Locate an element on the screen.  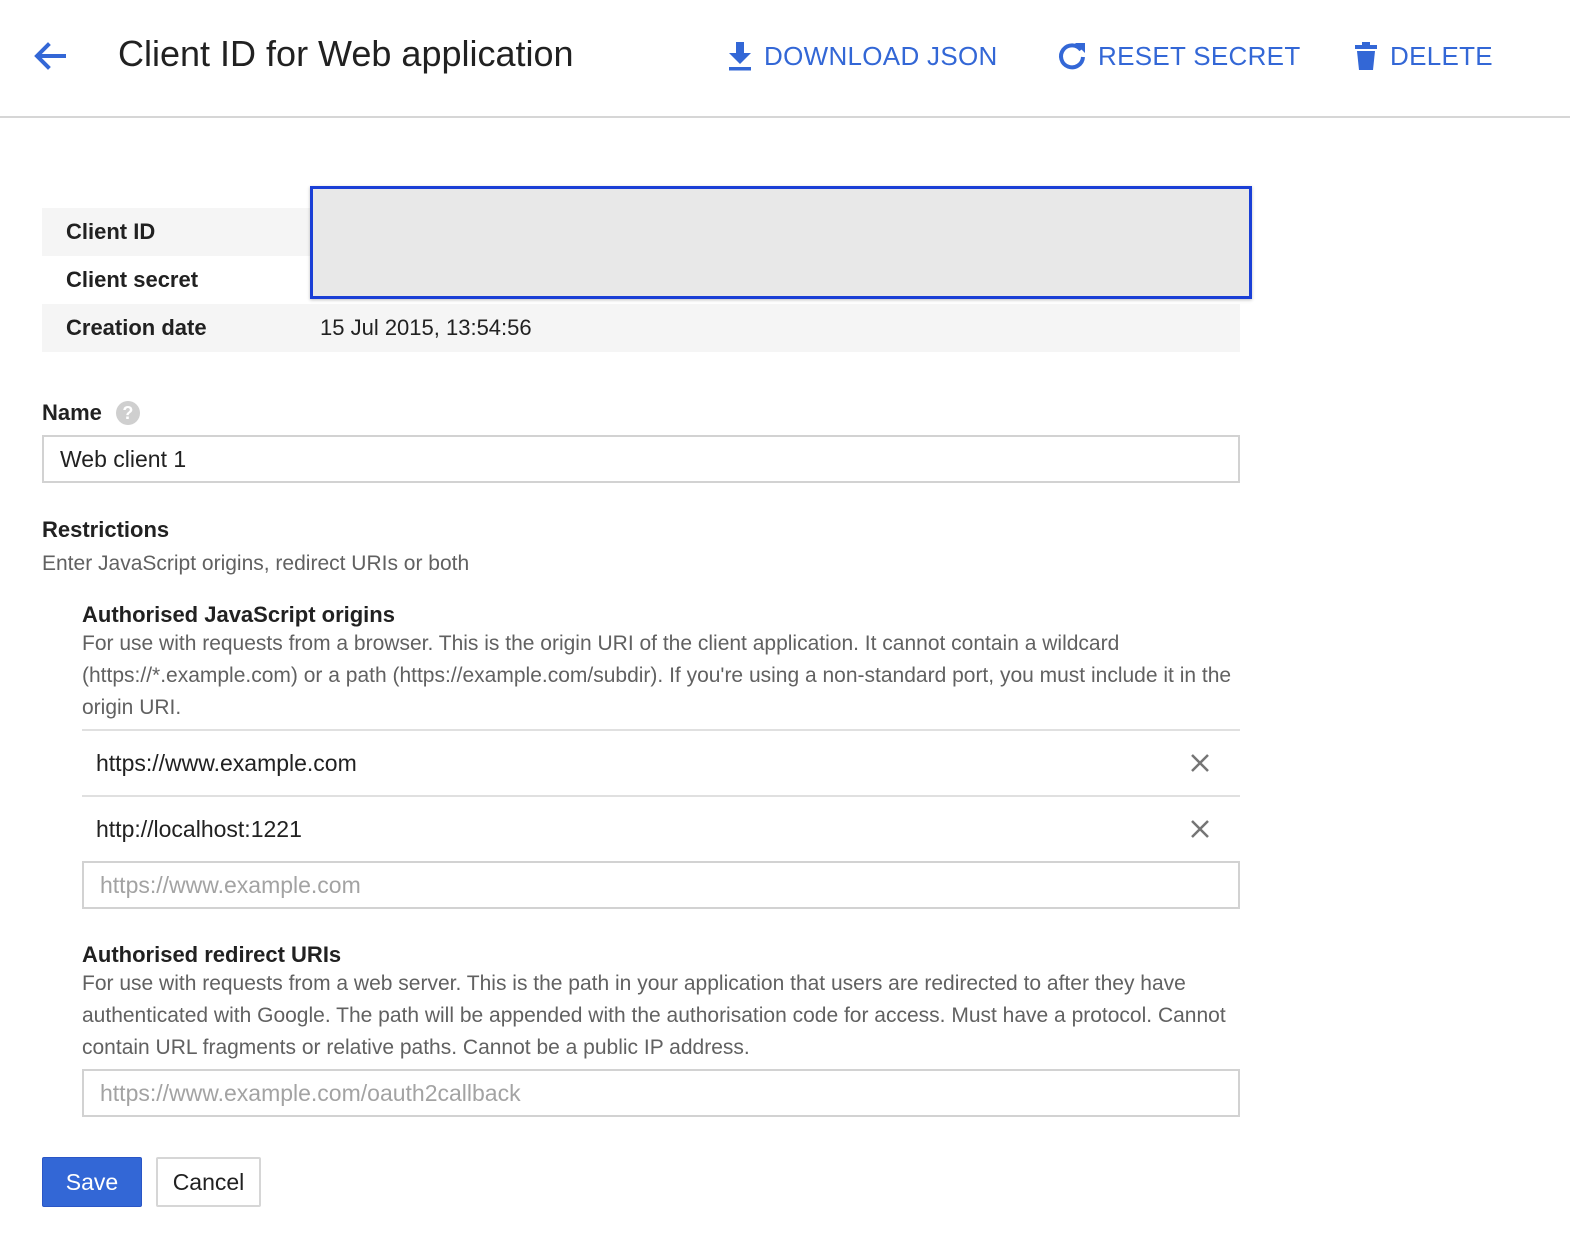
help-icon: ? is located at coordinates (127, 413).